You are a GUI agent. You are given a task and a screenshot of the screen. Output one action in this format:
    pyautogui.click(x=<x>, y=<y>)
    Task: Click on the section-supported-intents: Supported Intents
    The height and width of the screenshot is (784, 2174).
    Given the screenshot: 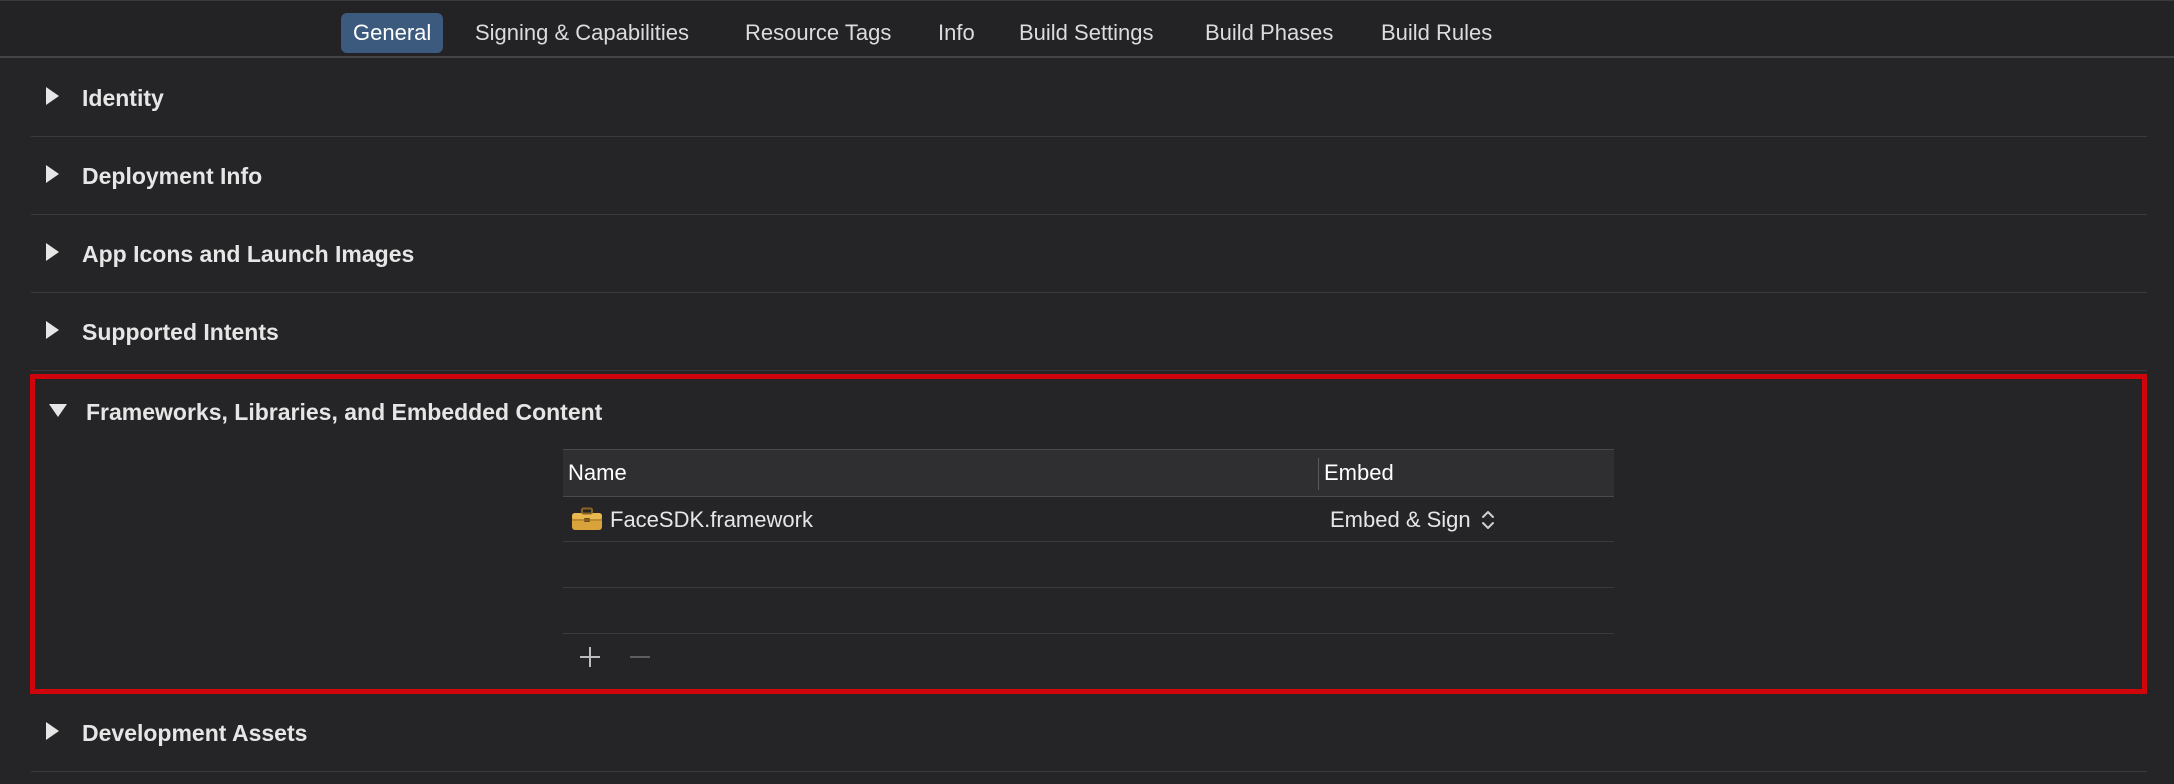 What is the action you would take?
    pyautogui.click(x=1089, y=332)
    